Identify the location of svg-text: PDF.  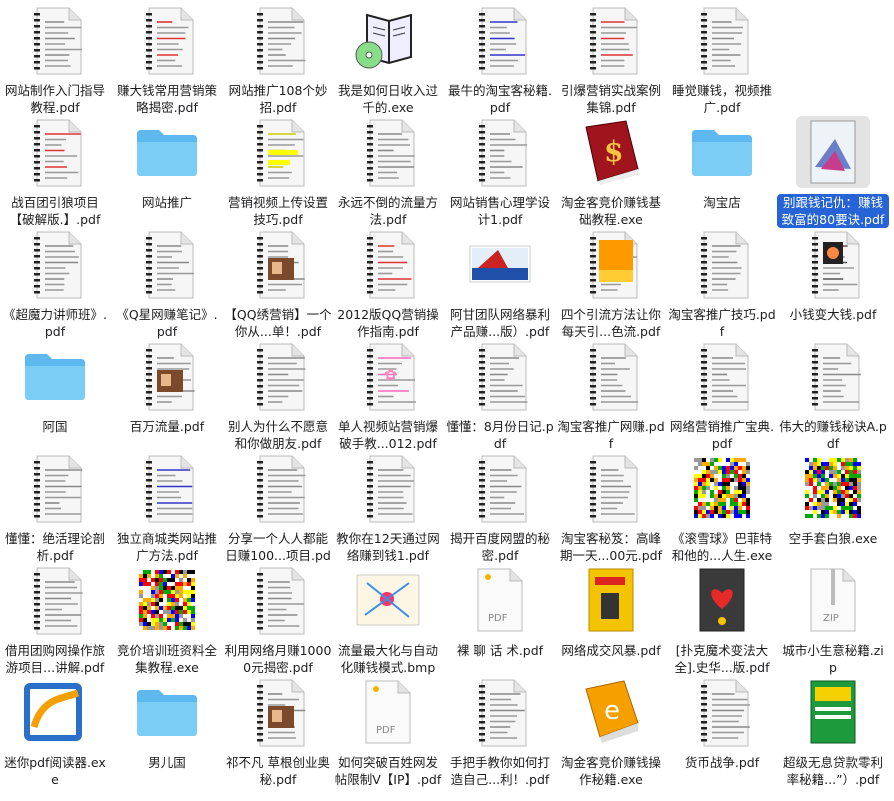
(498, 618).